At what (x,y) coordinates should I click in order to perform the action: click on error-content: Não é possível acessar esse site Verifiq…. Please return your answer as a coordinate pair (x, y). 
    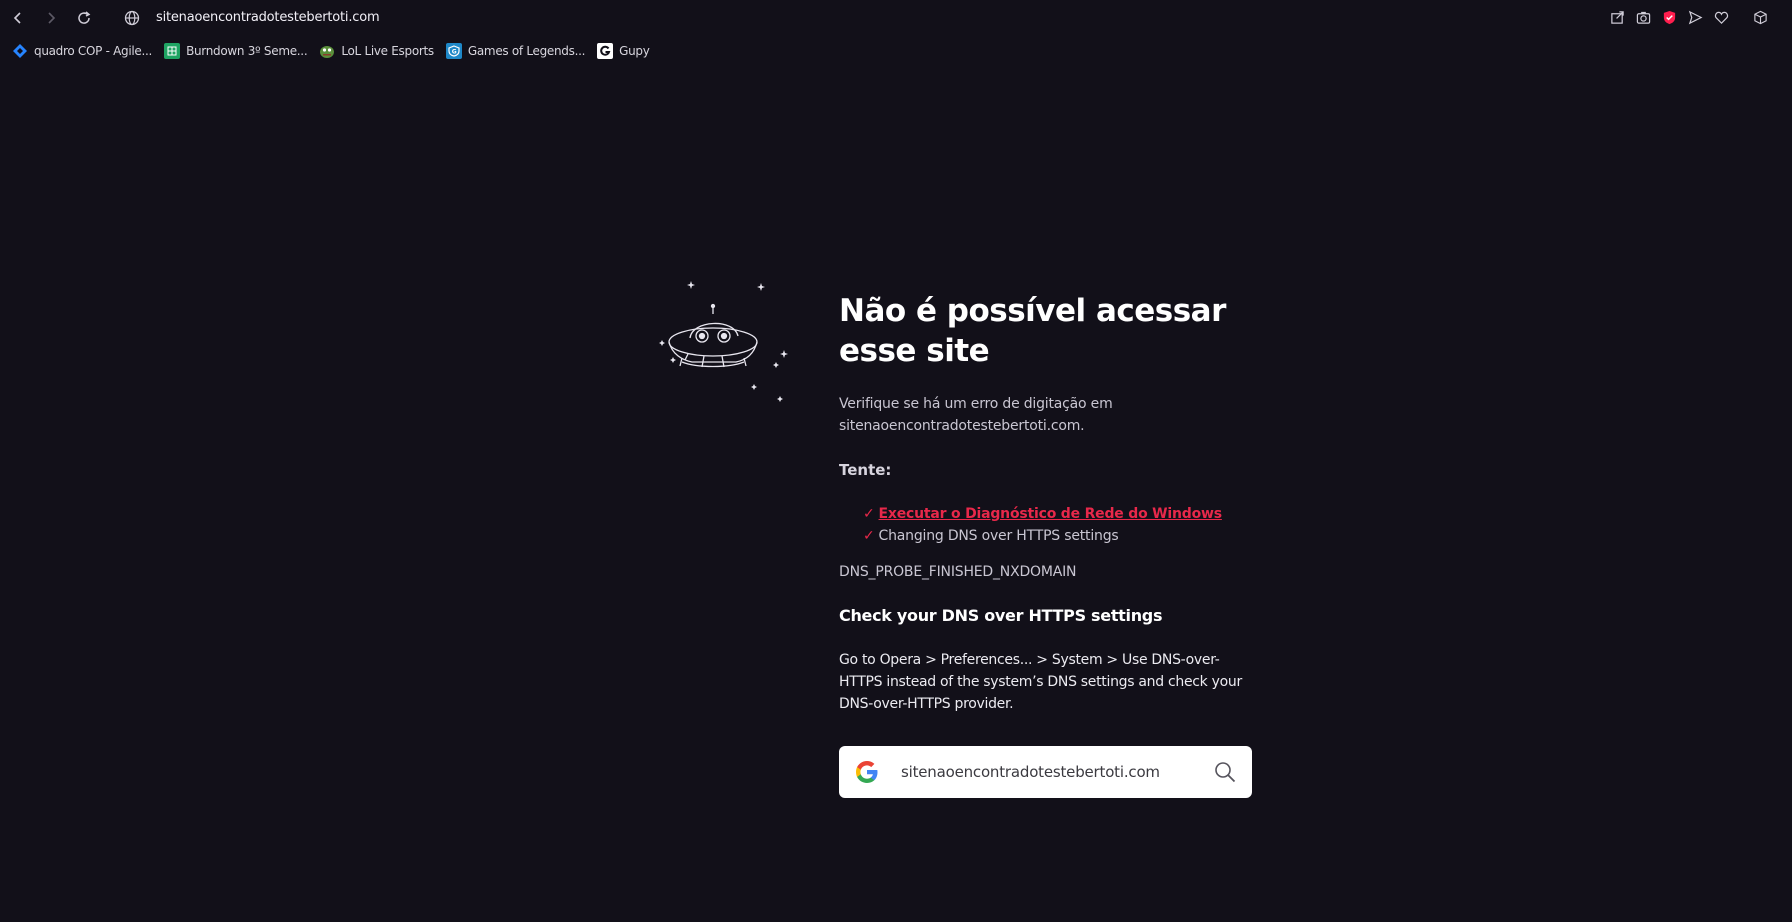
    Looking at the image, I should click on (1049, 503).